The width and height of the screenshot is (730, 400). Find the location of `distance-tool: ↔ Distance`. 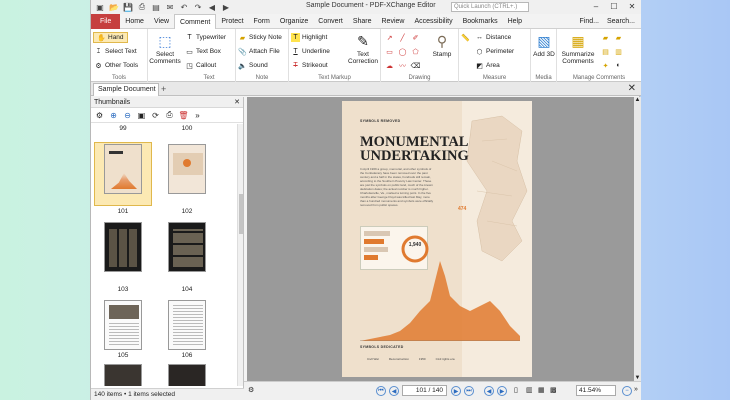

distance-tool: ↔ Distance is located at coordinates (493, 37).